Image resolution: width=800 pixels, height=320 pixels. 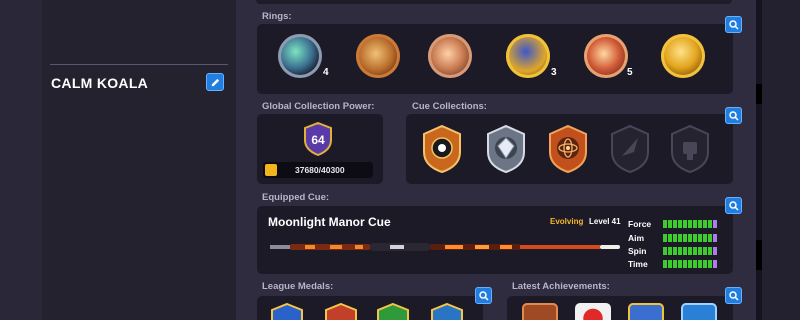 I want to click on ring-4-count: 3, so click(x=554, y=72).